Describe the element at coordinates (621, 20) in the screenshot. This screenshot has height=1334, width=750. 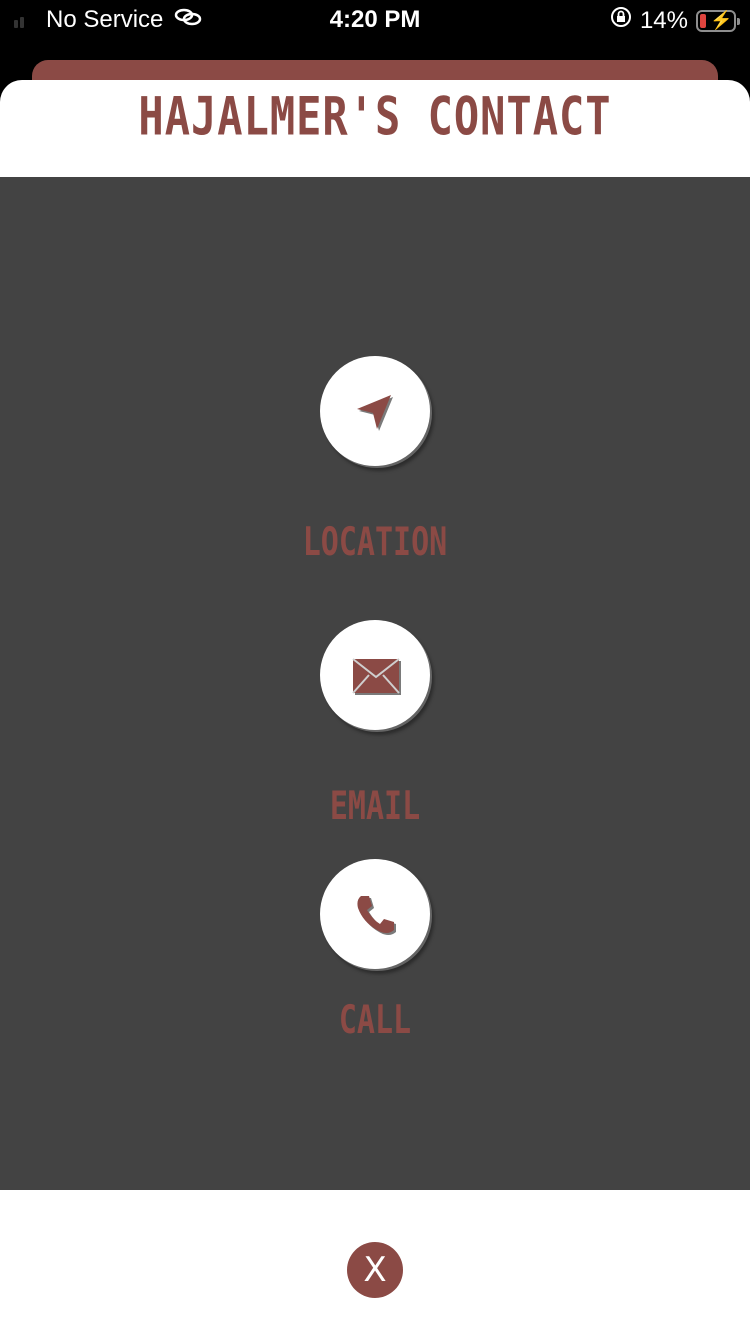
I see `orientation-lock-icon` at that location.